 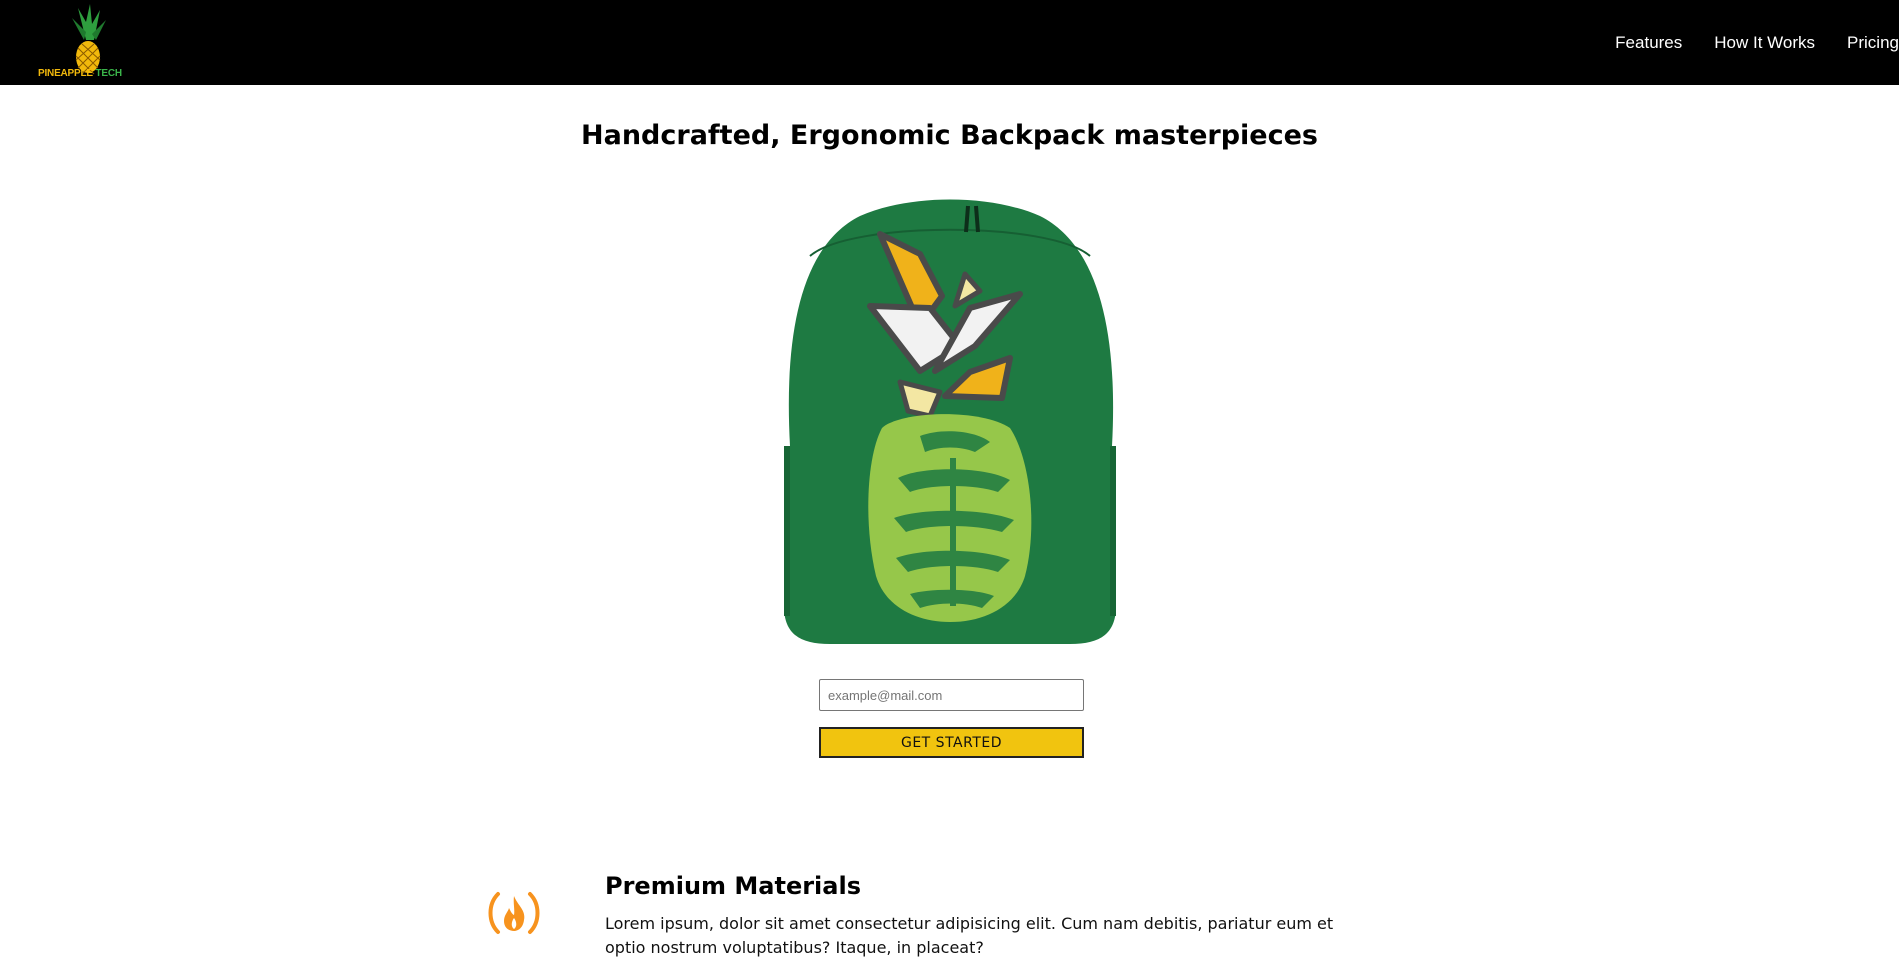 What do you see at coordinates (1648, 43) in the screenshot?
I see `nav-link-features: Features` at bounding box center [1648, 43].